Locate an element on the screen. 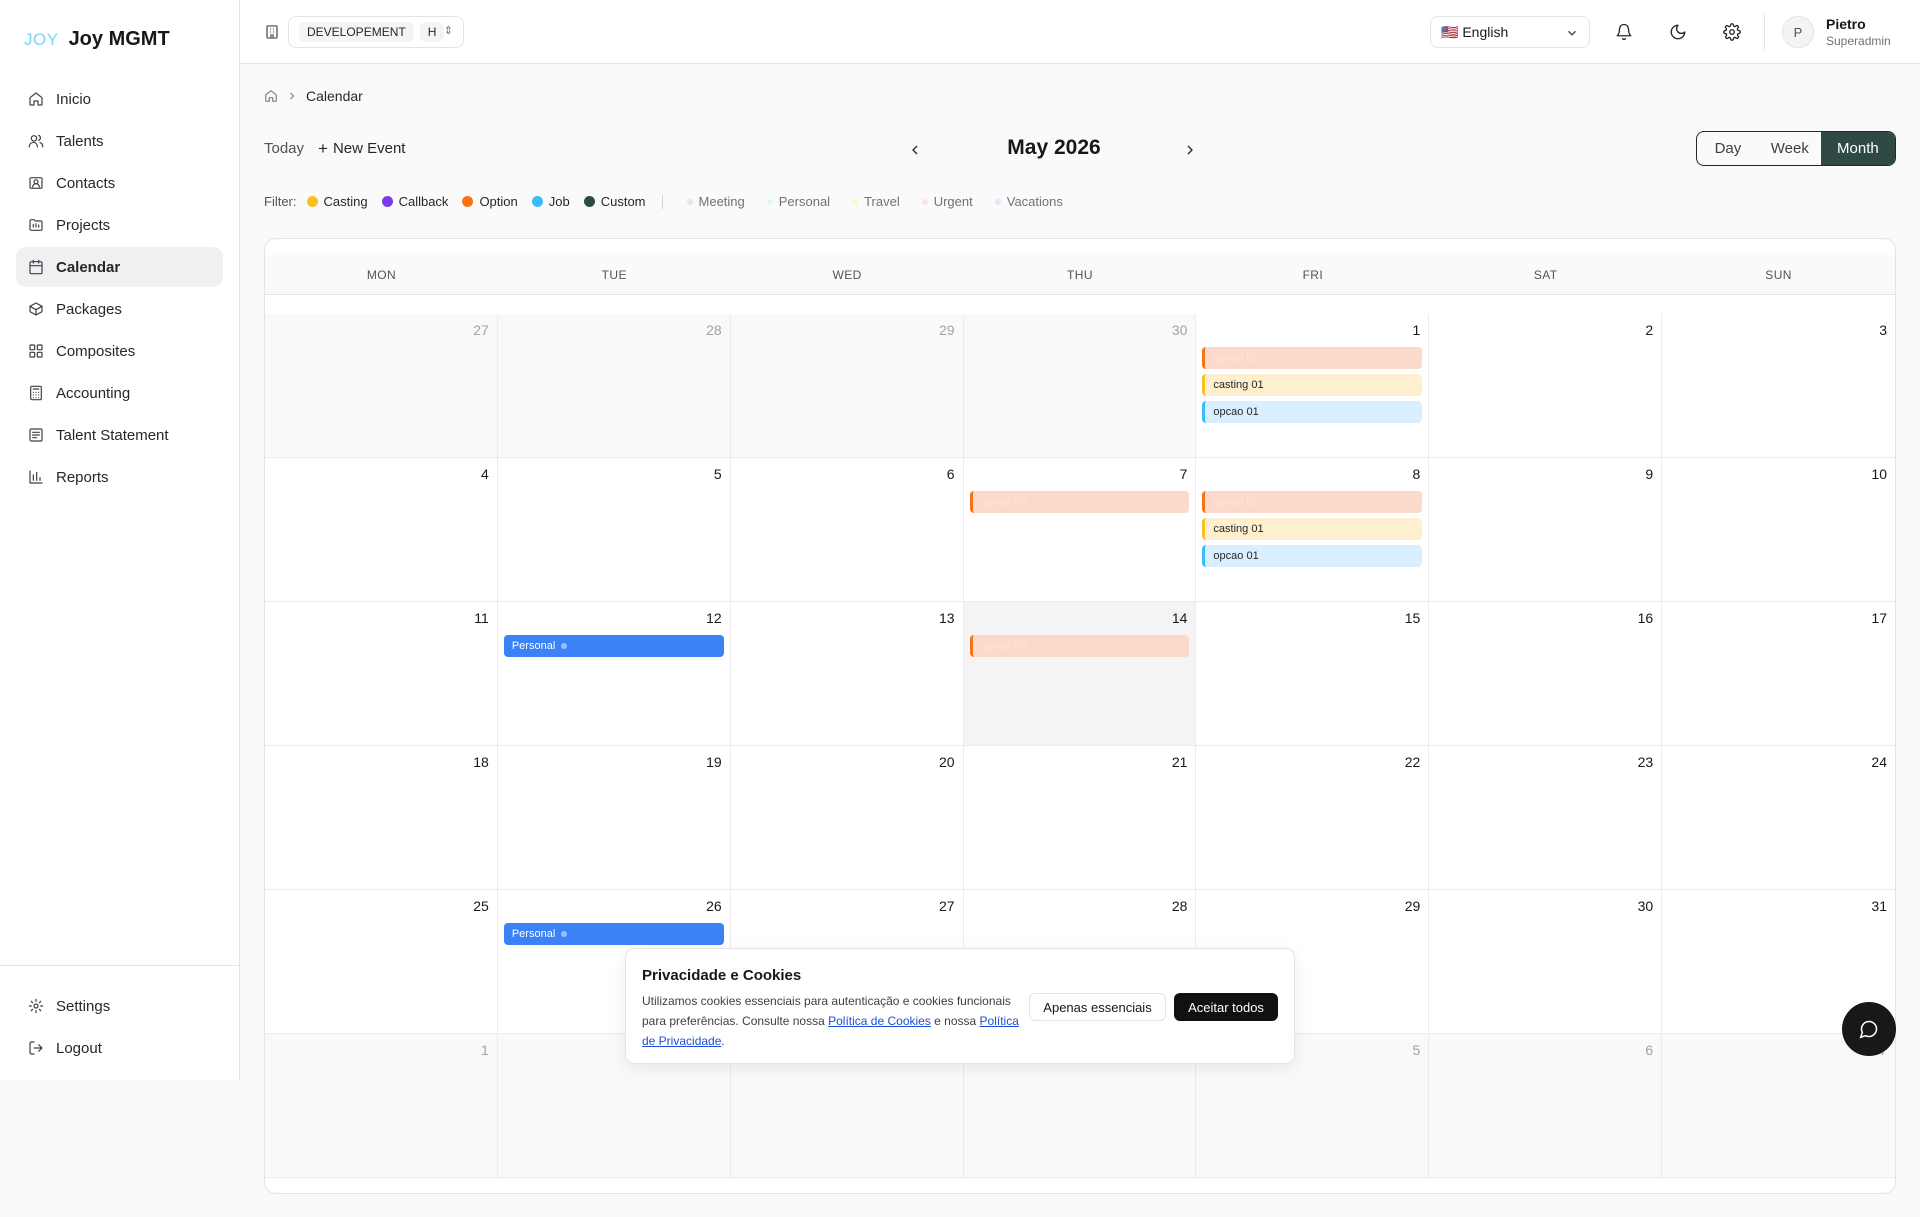 Image resolution: width=1920 pixels, height=1217 pixels. accept-all-cookies-button: Aceitar todos is located at coordinates (1226, 1007).